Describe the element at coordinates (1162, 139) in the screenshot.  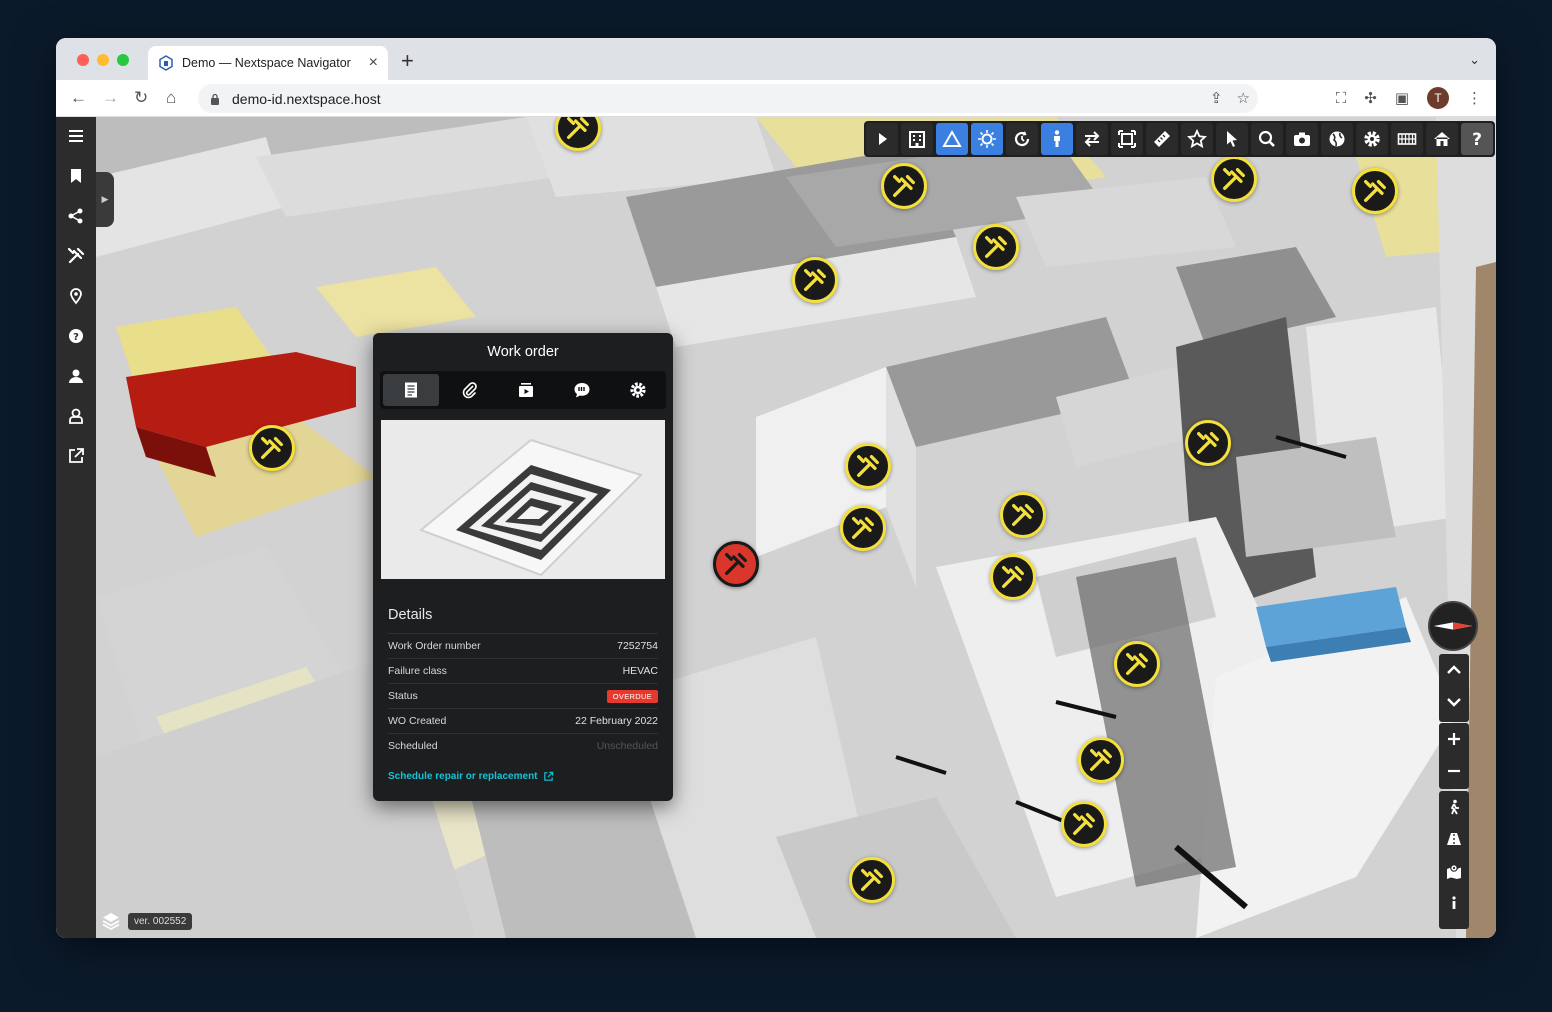
I see `measure-button` at that location.